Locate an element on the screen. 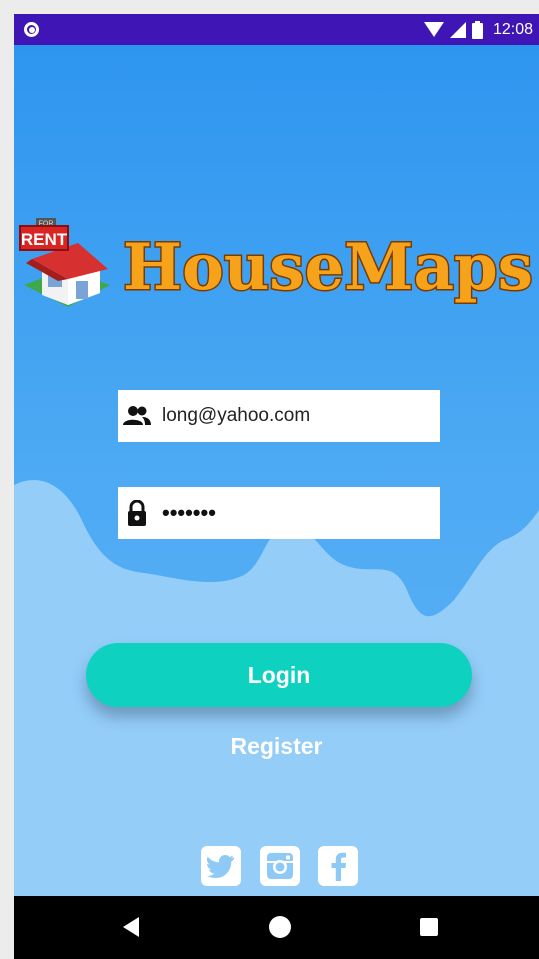 This screenshot has height=959, width=539. login-button: Login is located at coordinates (279, 675).